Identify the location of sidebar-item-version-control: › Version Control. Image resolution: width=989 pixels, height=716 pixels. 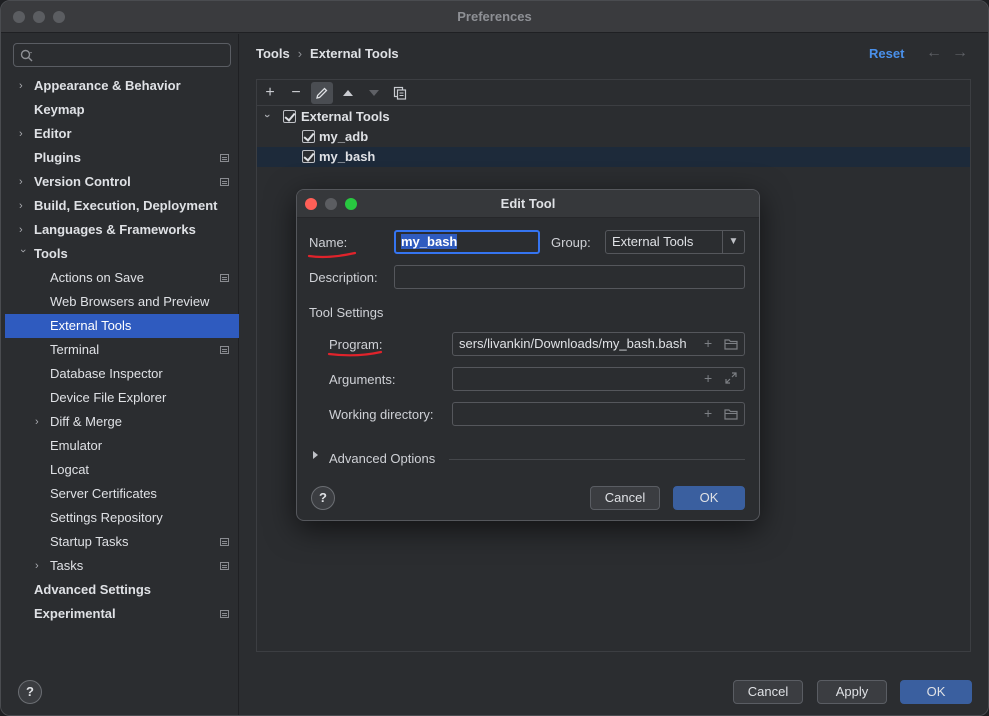
(122, 182).